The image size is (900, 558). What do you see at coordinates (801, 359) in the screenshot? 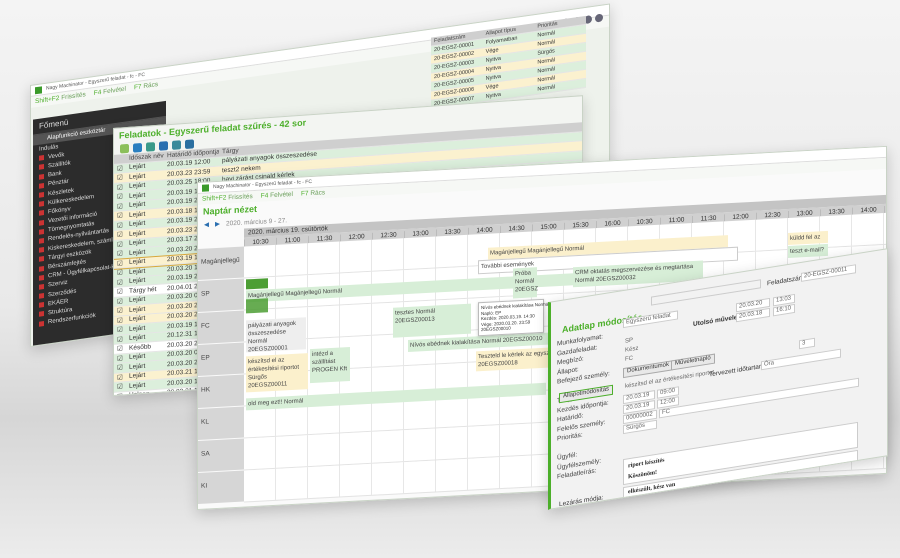
I see `duration-field: Óra` at bounding box center [801, 359].